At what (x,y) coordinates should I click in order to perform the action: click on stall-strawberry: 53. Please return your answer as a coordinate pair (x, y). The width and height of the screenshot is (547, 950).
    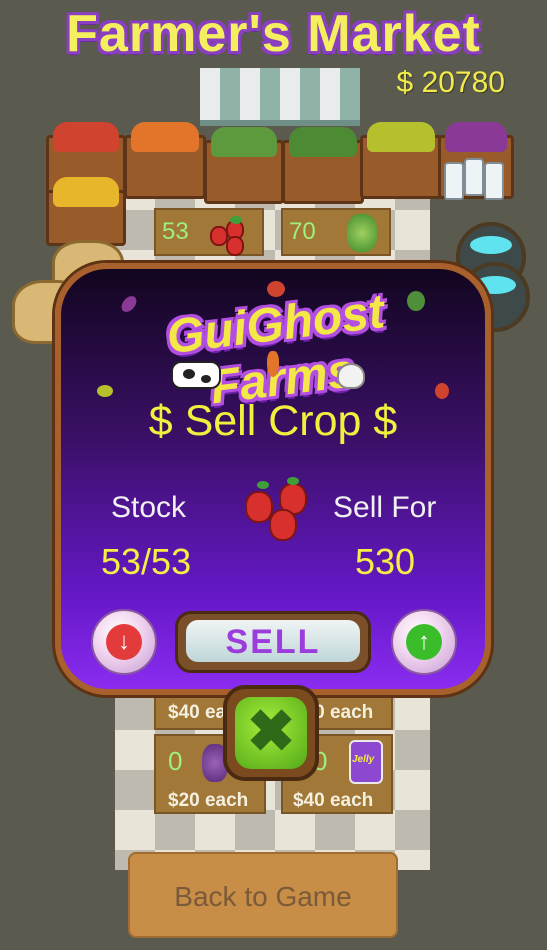
    Looking at the image, I should click on (209, 232).